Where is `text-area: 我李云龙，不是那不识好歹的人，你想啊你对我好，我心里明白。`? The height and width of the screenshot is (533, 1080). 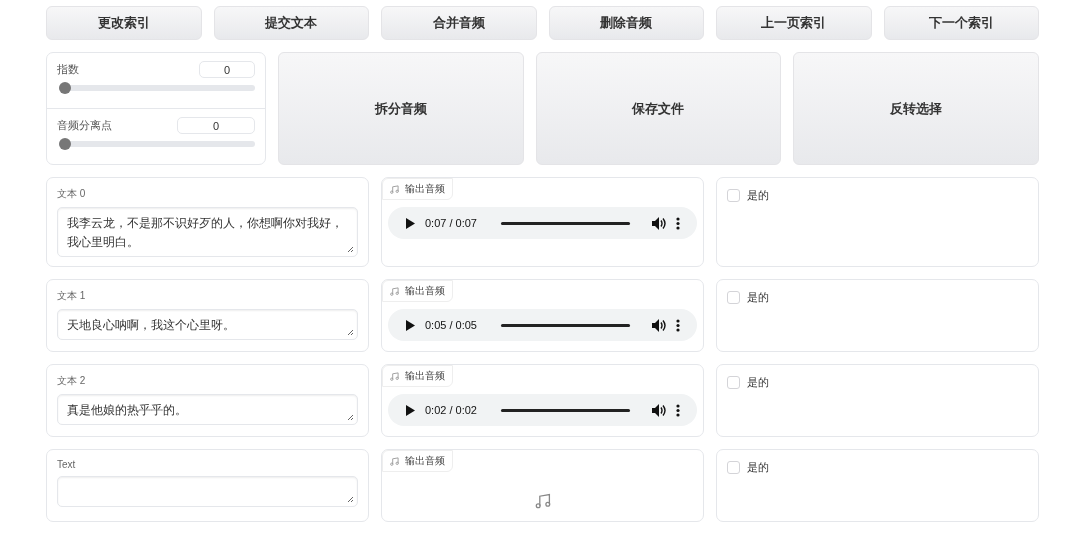 text-area: 我李云龙，不是那不识好歹的人，你想啊你对我好，我心里明白。 is located at coordinates (207, 232).